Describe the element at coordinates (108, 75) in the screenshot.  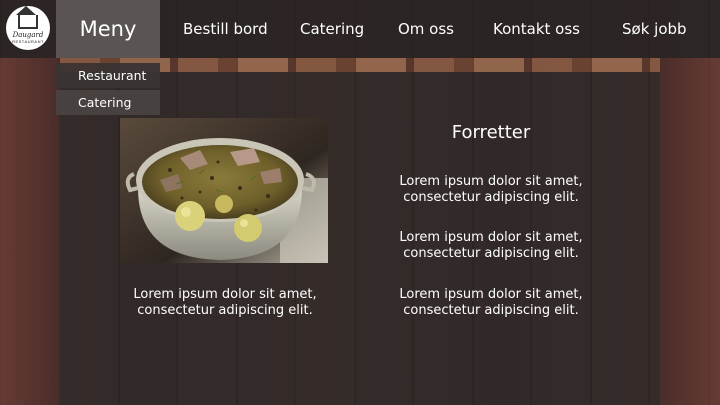
I see `dropdown-item-restaurant: Restaurant` at that location.